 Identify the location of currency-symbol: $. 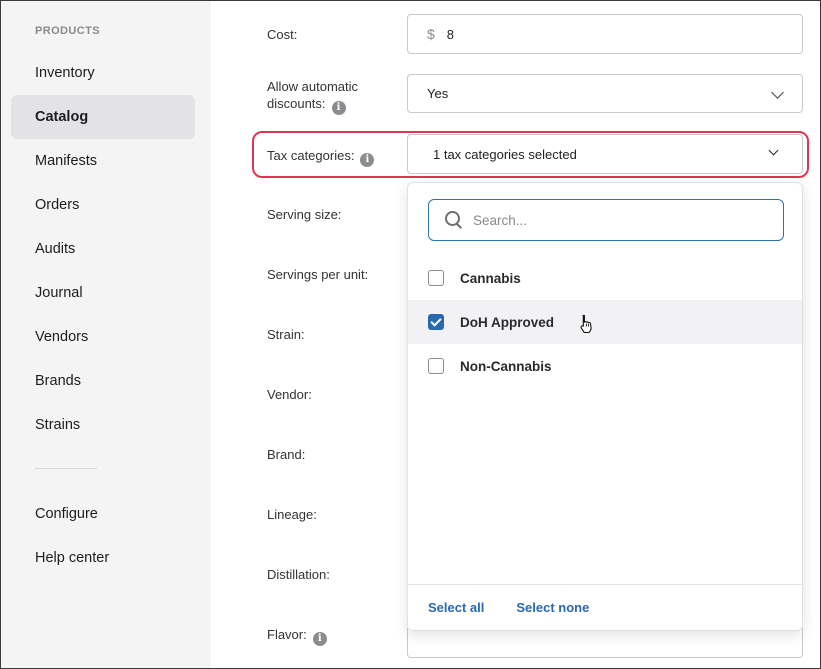
(431, 34).